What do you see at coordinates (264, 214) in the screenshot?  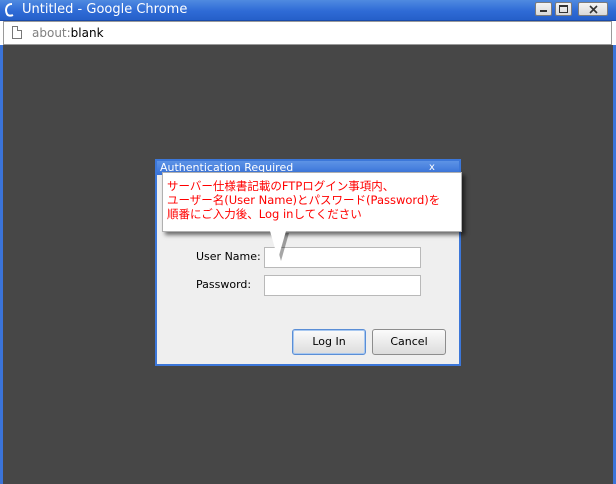 I see `annotation-line-3: 順番にご入力後、Log inしてください` at bounding box center [264, 214].